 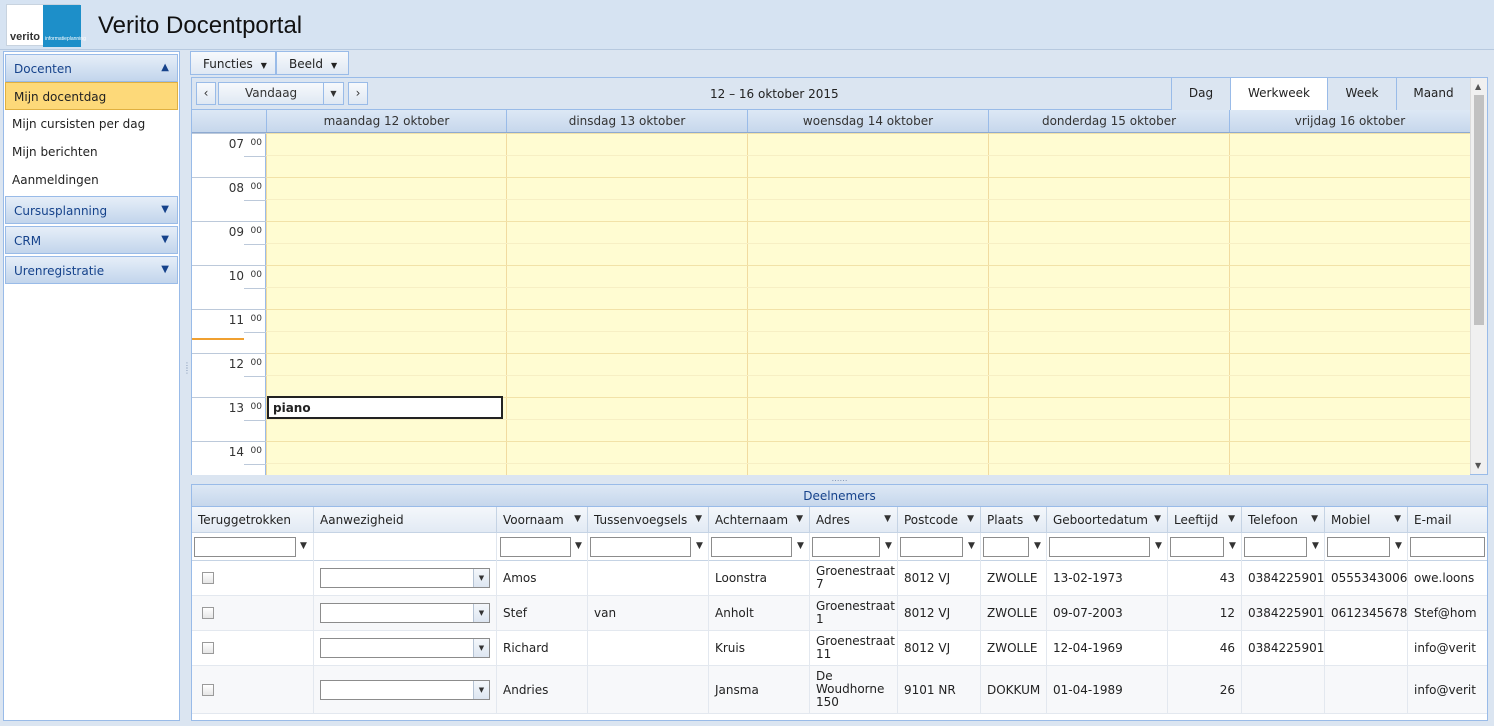 What do you see at coordinates (245, 547) in the screenshot?
I see `filter-input-teruggetrokken` at bounding box center [245, 547].